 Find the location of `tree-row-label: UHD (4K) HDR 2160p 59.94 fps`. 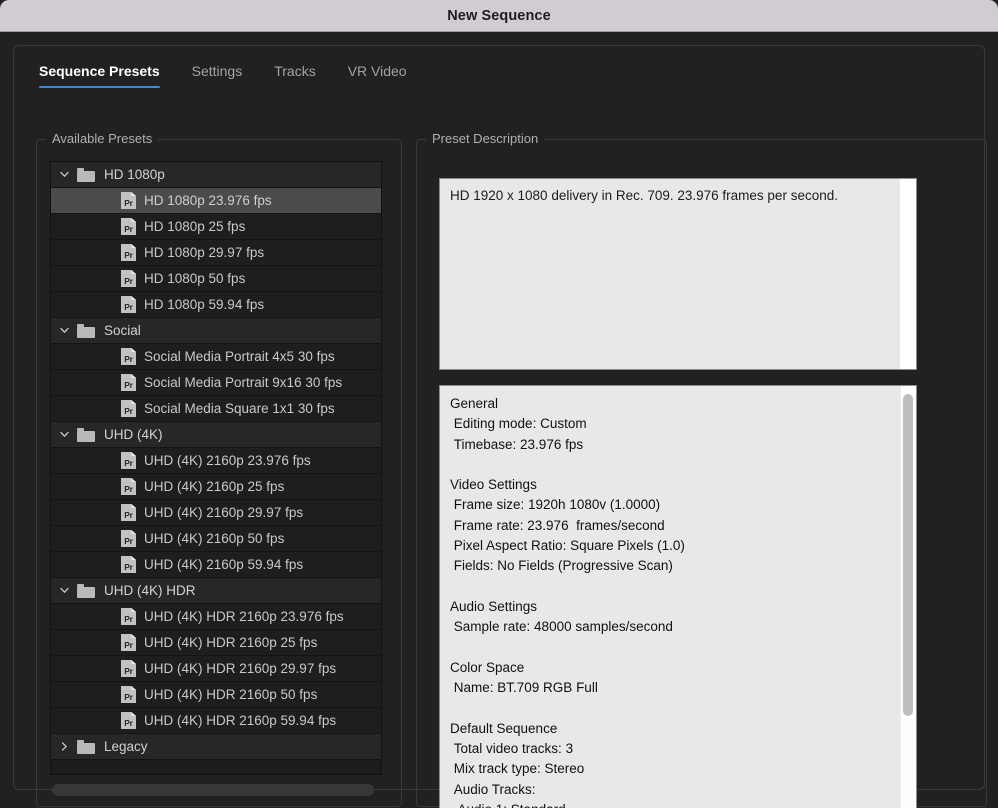

tree-row-label: UHD (4K) HDR 2160p 59.94 fps is located at coordinates (240, 720).